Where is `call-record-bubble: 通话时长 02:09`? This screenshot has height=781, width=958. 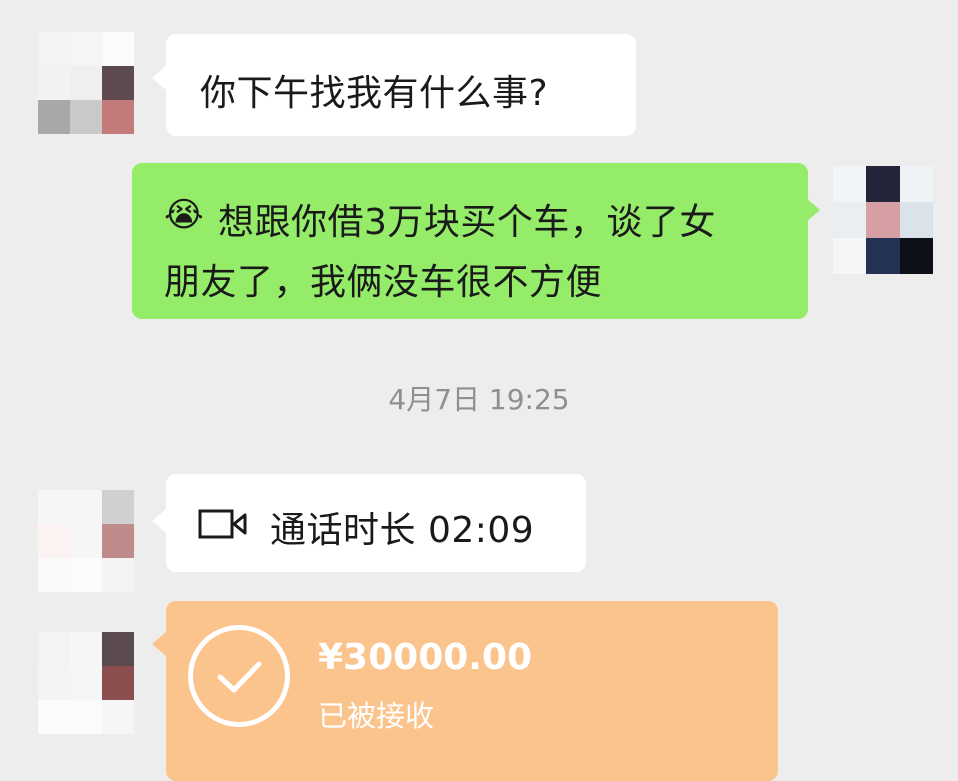 call-record-bubble: 通话时长 02:09 is located at coordinates (376, 523).